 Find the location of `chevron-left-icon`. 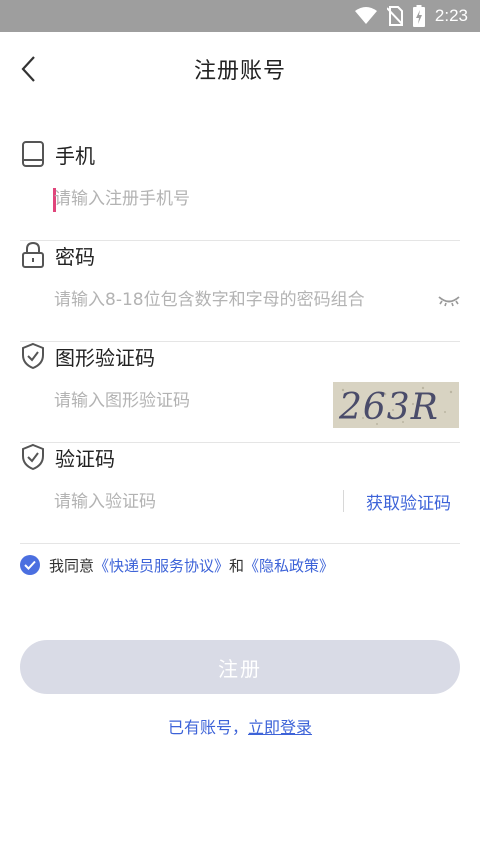

chevron-left-icon is located at coordinates (28, 69).